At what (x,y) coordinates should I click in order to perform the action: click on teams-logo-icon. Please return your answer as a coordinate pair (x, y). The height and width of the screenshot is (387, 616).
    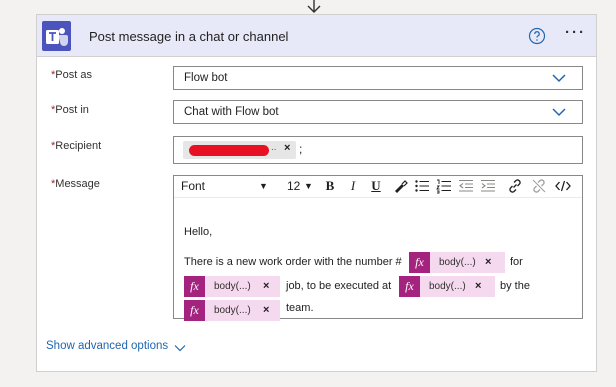
    Looking at the image, I should click on (56, 36).